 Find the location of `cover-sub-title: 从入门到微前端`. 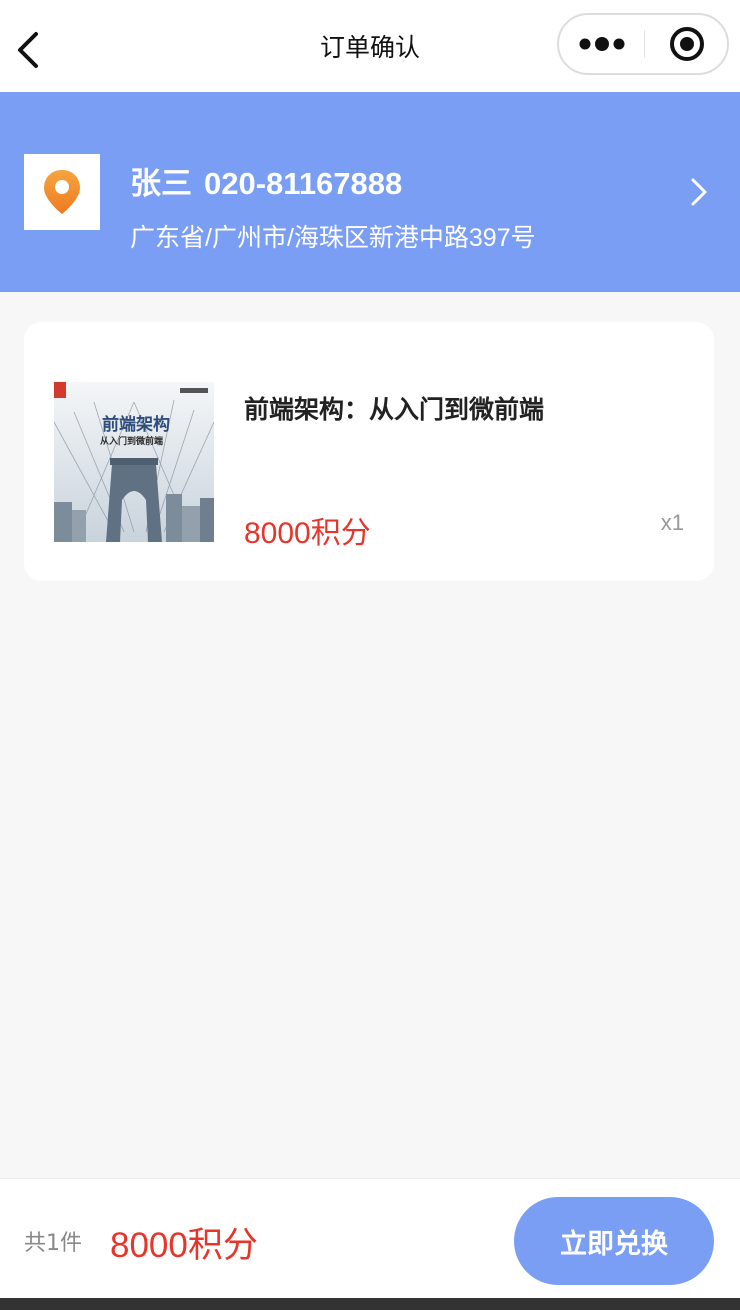

cover-sub-title: 从入门到微前端 is located at coordinates (131, 441).